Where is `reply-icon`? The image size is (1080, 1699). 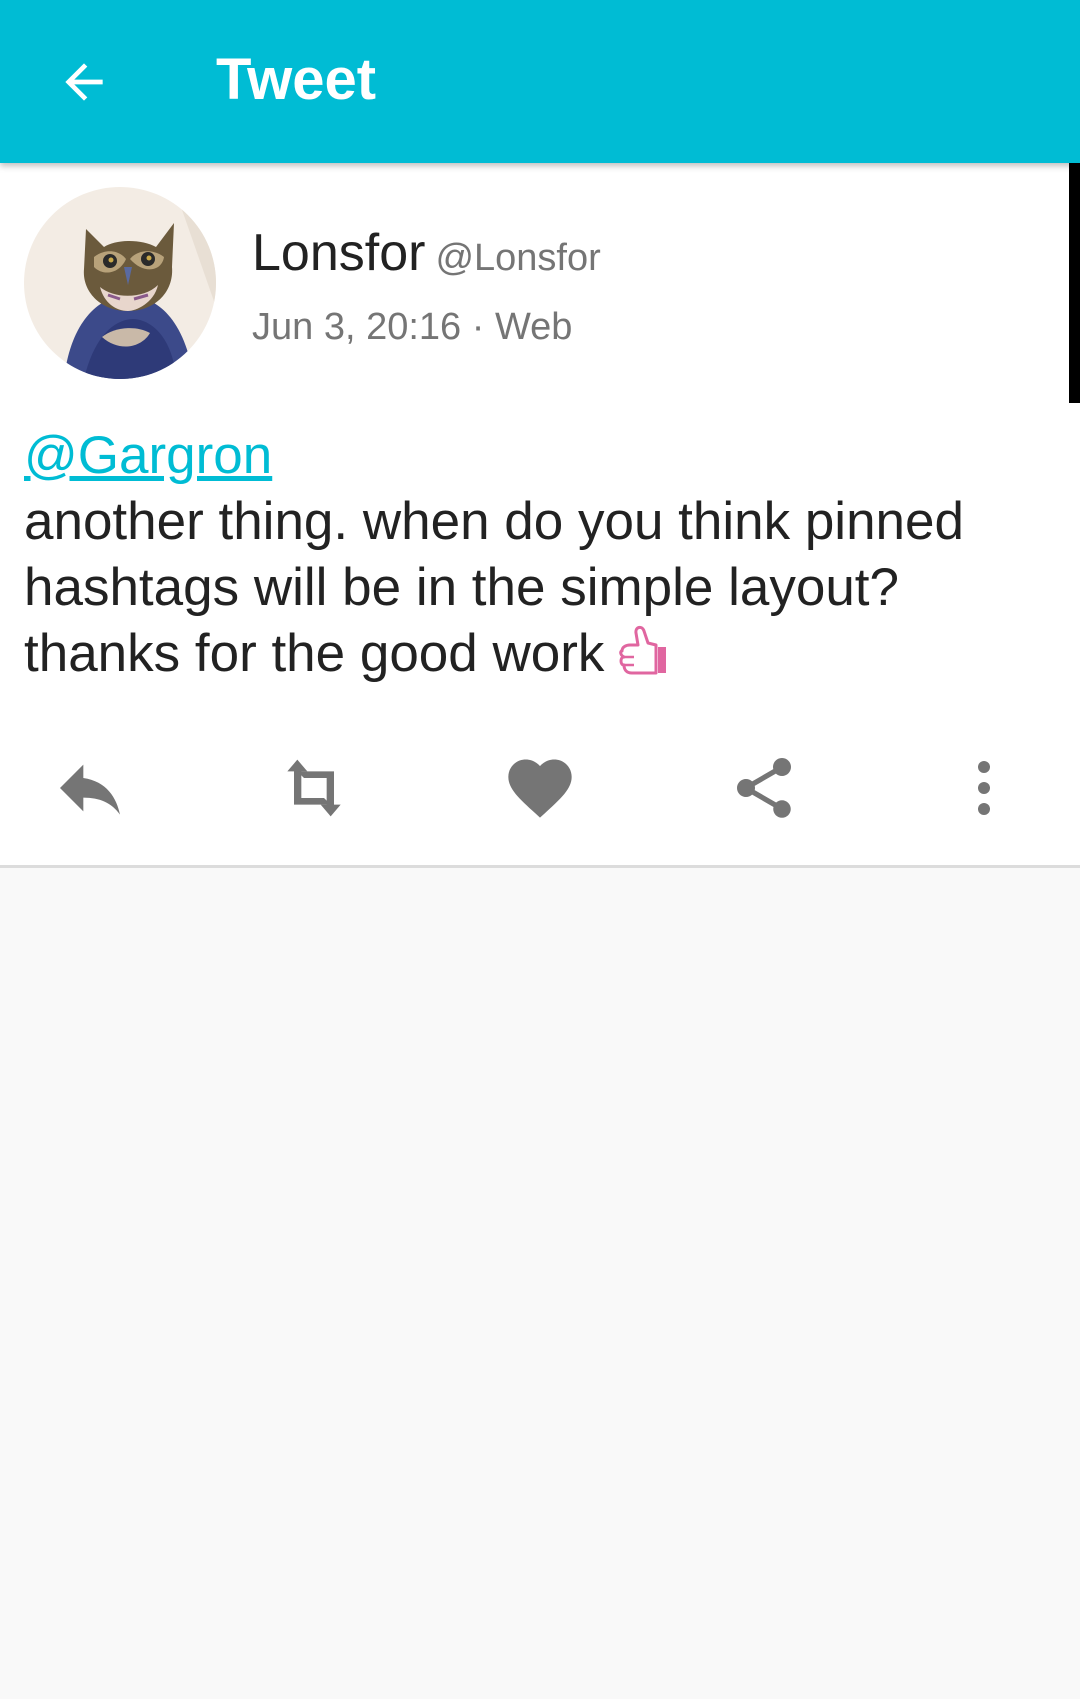
reply-icon is located at coordinates (90, 789).